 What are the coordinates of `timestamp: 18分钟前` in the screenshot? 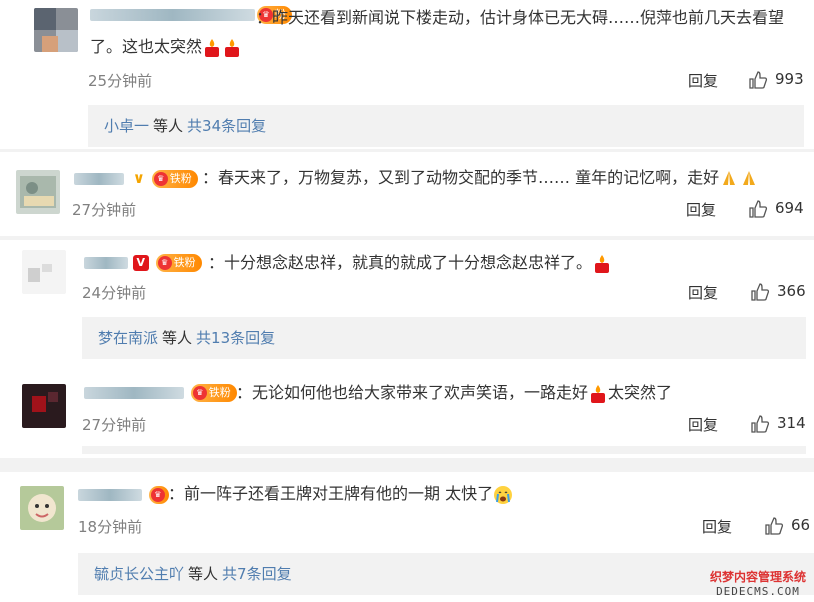 It's located at (110, 527).